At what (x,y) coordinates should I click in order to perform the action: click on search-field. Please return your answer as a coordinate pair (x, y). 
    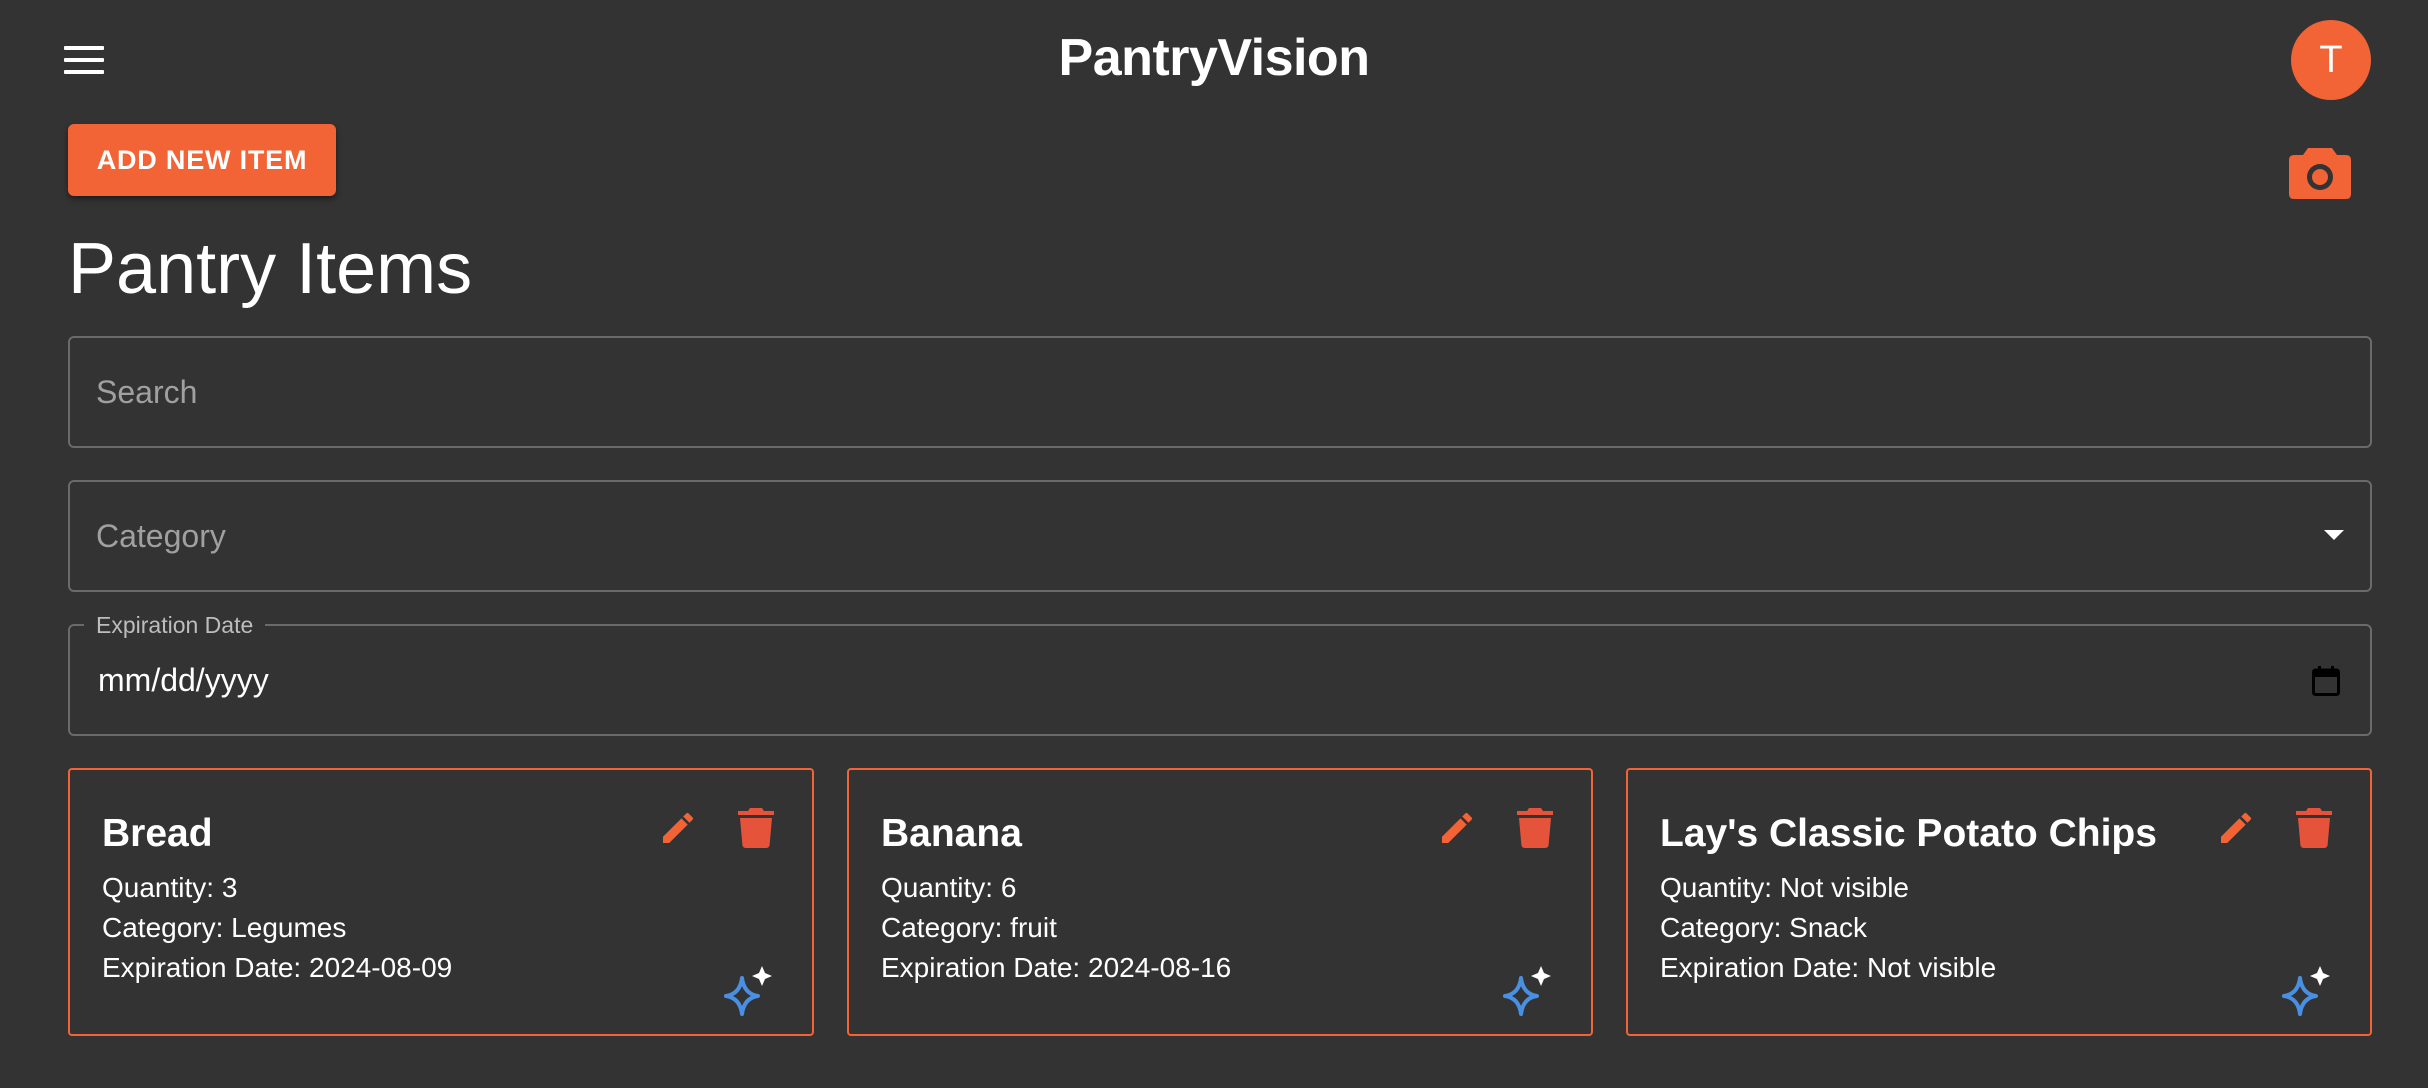
    Looking at the image, I should click on (1220, 392).